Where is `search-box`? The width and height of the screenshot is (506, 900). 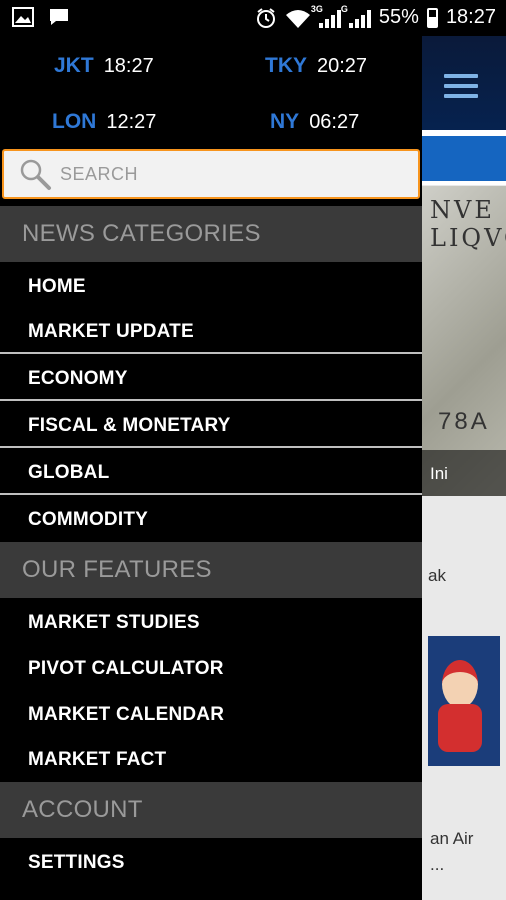 search-box is located at coordinates (211, 174).